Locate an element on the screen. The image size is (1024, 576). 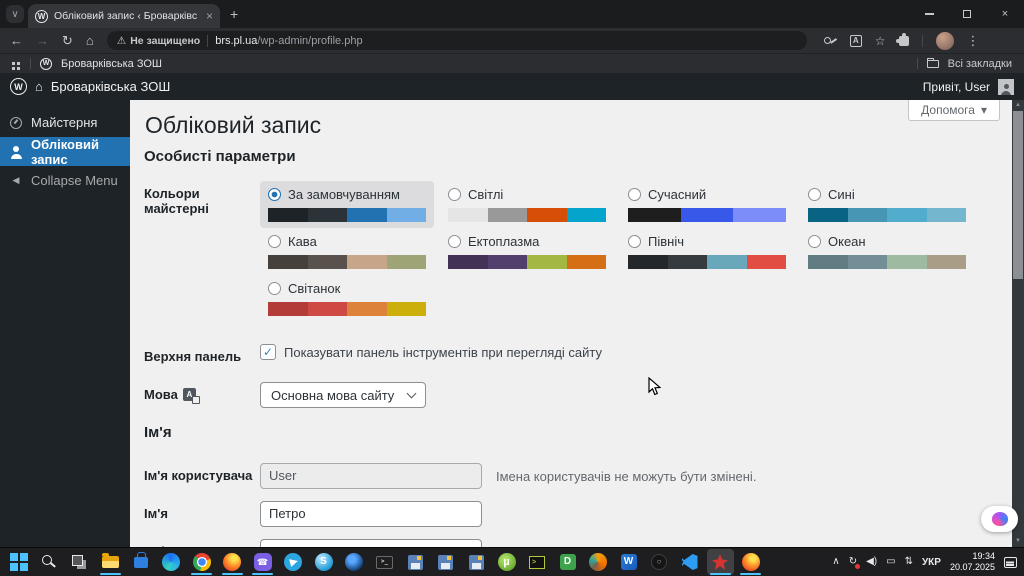
page-scrollbar: ▲ ▼ is located at coordinates (1018, 323).